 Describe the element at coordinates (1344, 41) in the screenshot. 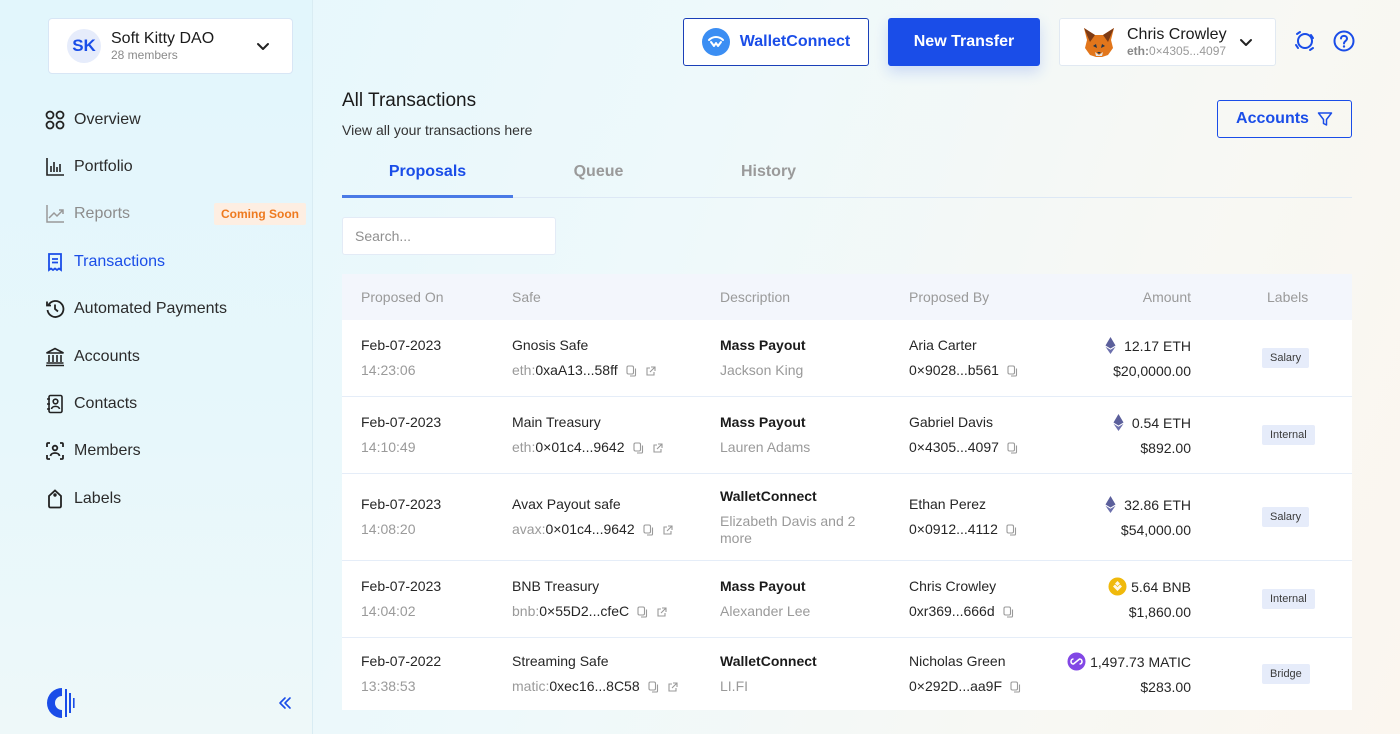

I see `help-icon` at that location.